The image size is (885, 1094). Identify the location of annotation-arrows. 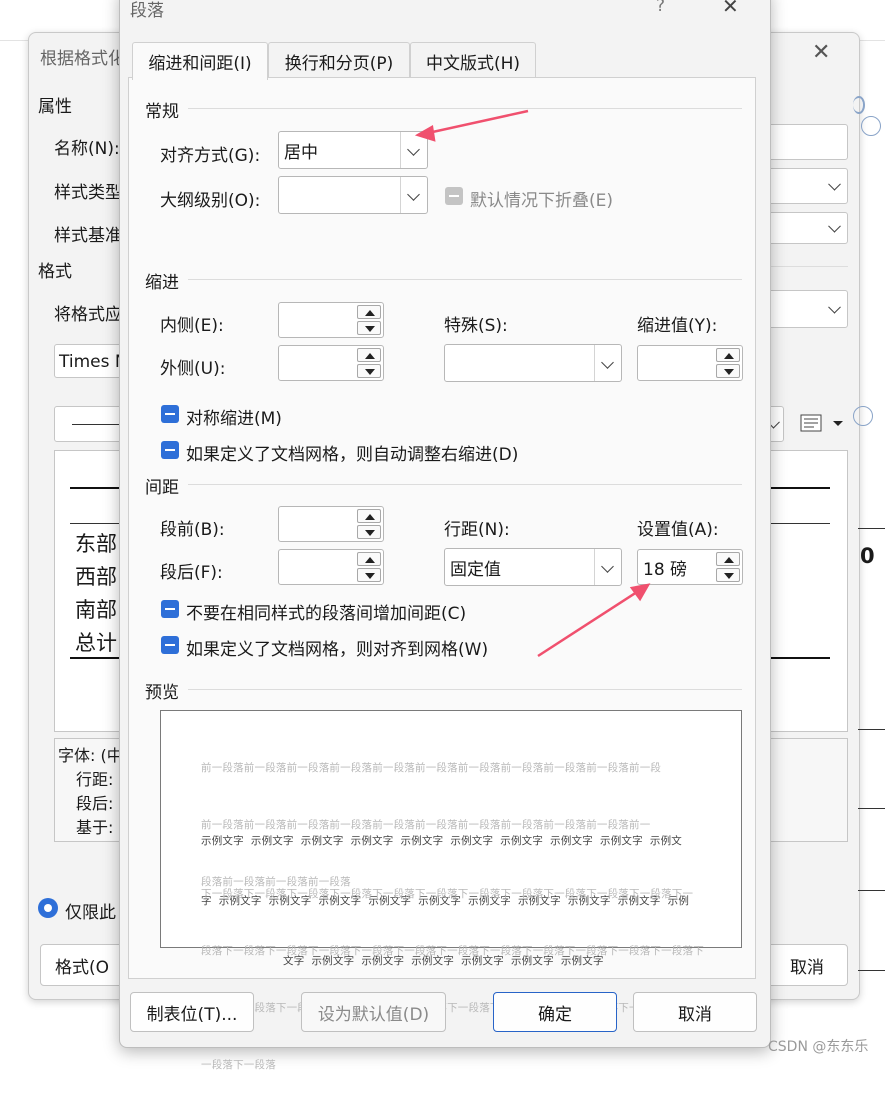
(532, 383).